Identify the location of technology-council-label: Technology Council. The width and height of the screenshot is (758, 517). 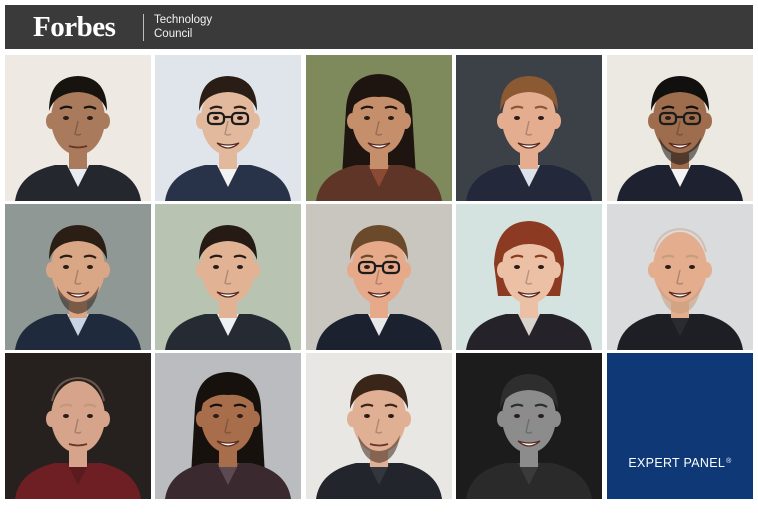
(183, 27).